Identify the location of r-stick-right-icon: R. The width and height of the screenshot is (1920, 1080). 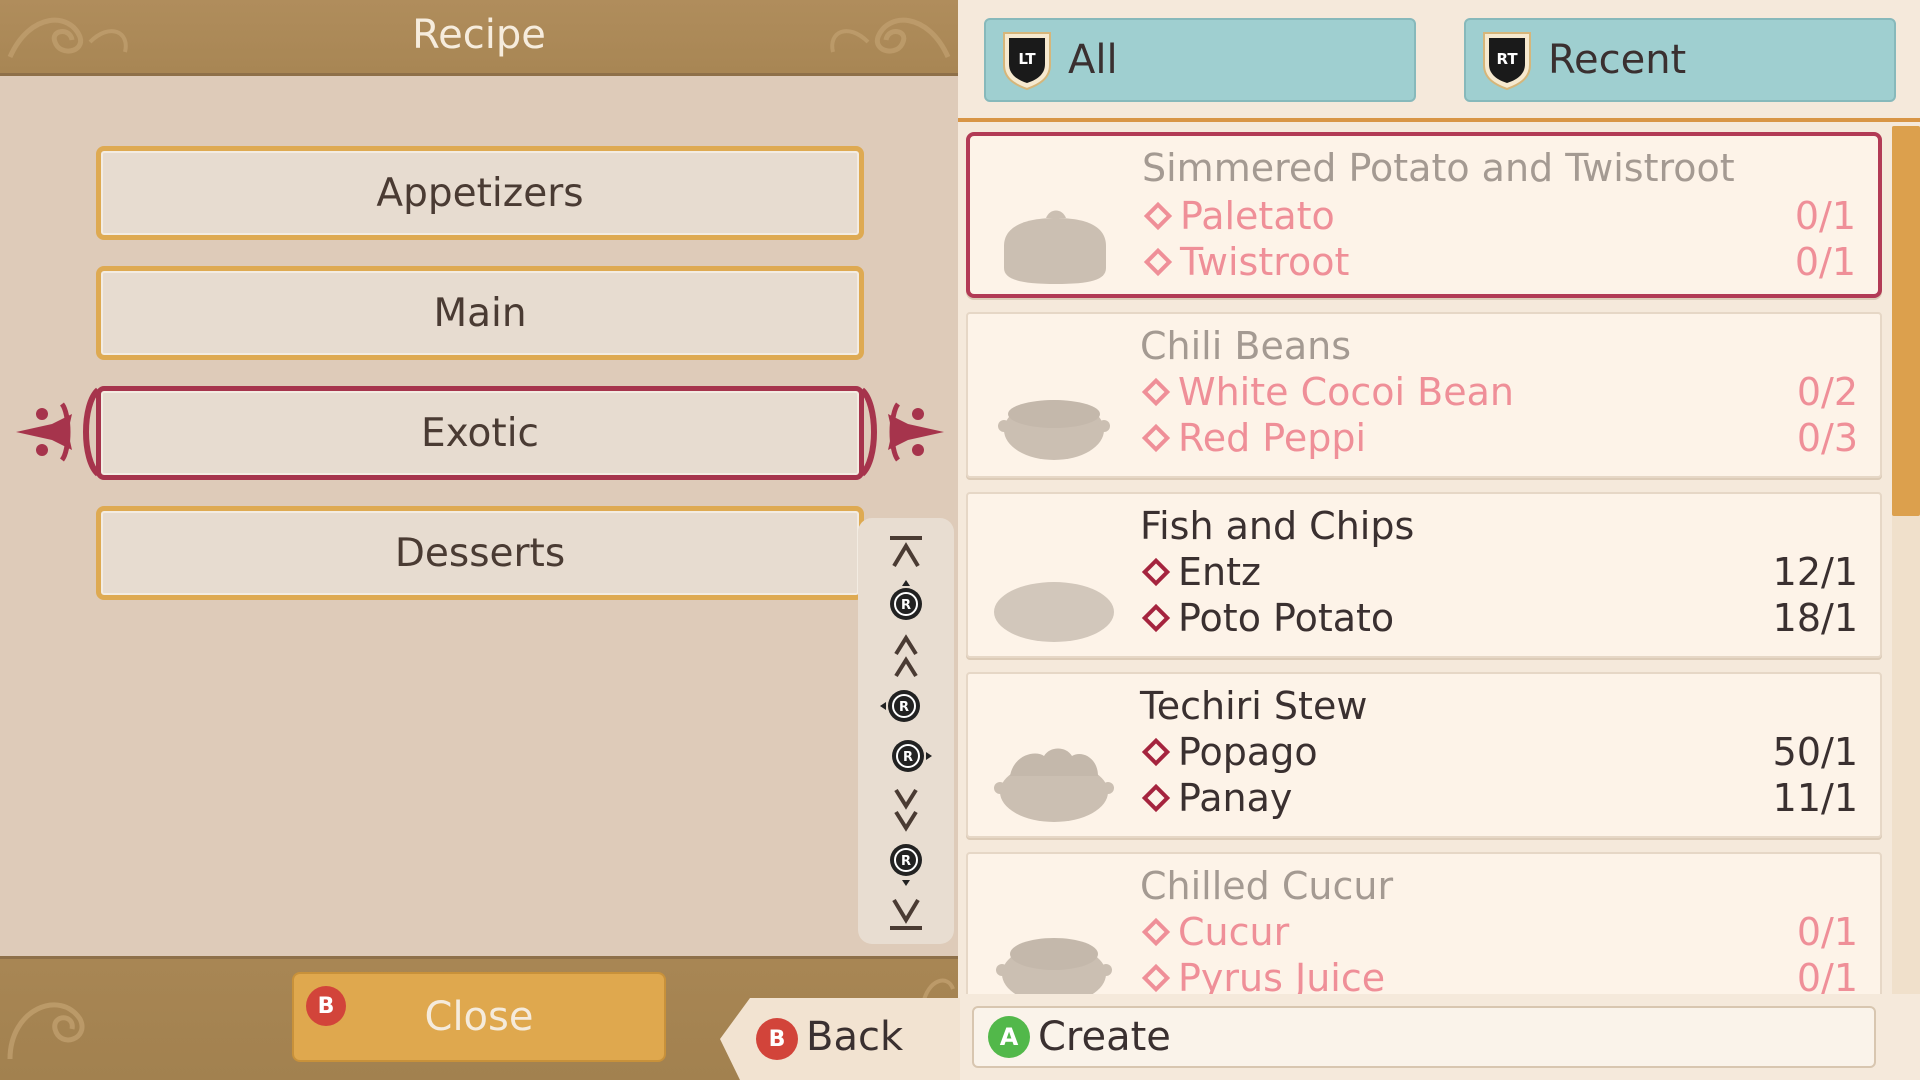
(906, 756).